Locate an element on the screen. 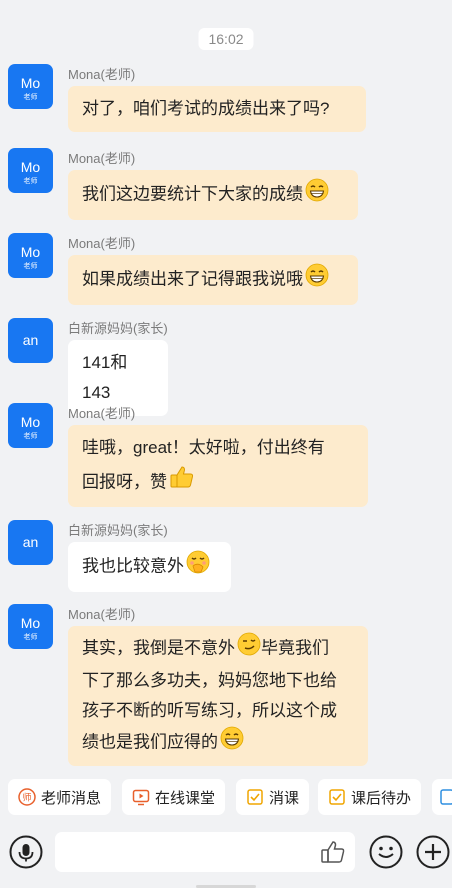  message-item: Mo 老师 Mona(老师) 如果成绩出来了记得跟我说哦 is located at coordinates (226, 269).